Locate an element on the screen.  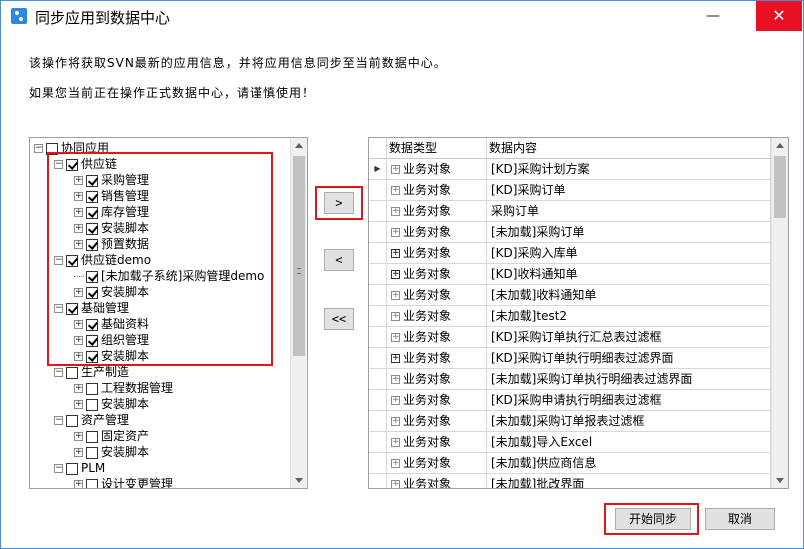
grid-row: + 业务对象 [未加载]批改界面 is located at coordinates (570, 481).